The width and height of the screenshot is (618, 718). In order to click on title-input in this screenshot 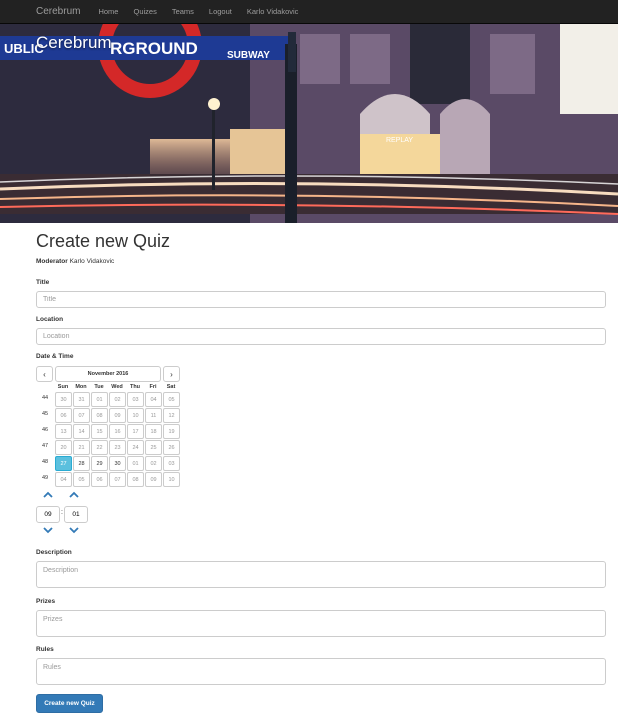, I will do `click(321, 299)`.